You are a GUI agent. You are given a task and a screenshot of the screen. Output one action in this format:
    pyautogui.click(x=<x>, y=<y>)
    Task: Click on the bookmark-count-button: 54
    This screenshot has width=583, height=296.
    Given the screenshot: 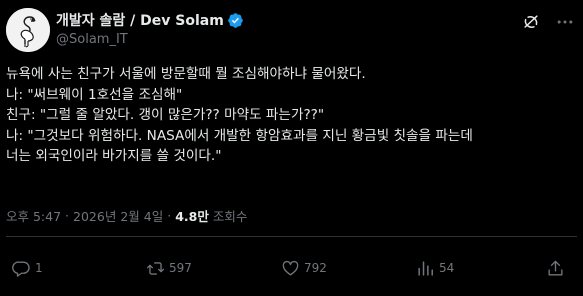 What is the action you would take?
    pyautogui.click(x=435, y=268)
    